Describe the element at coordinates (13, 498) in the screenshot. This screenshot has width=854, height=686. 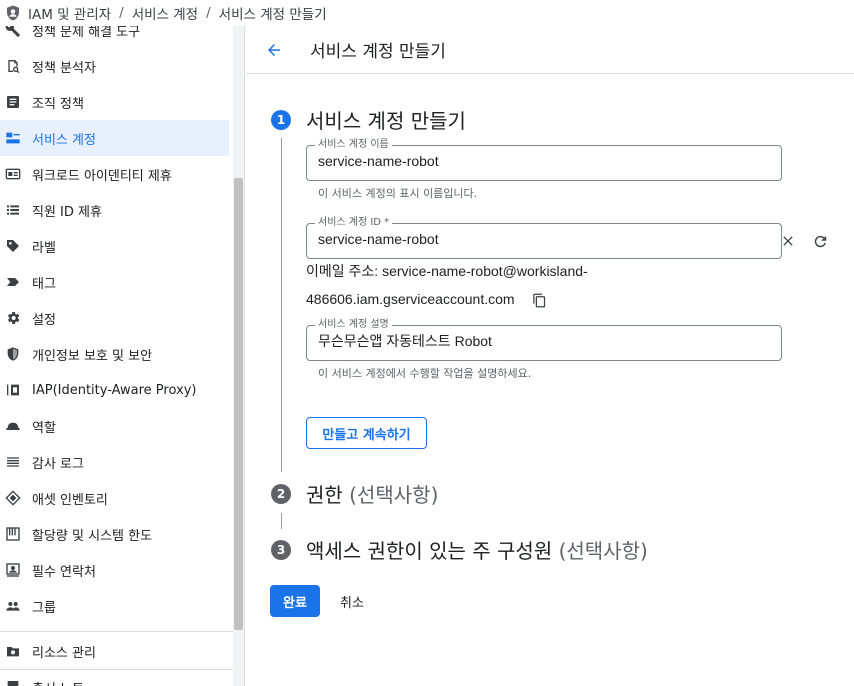
I see `diamond-icon` at that location.